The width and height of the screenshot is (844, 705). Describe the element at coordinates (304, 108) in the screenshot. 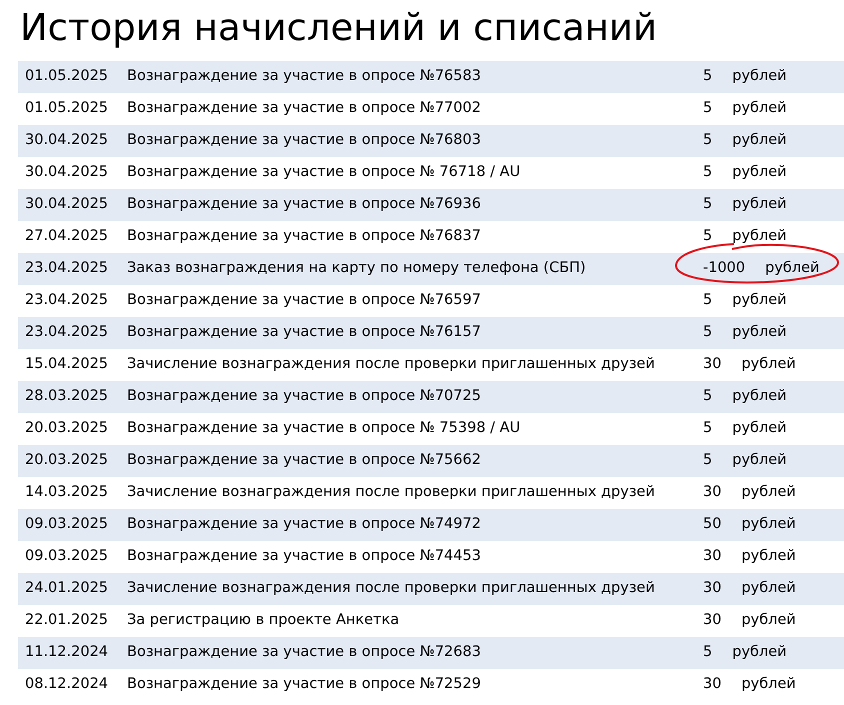

I see `description-cell: Вознаграждение за участие в опросе №77002` at that location.